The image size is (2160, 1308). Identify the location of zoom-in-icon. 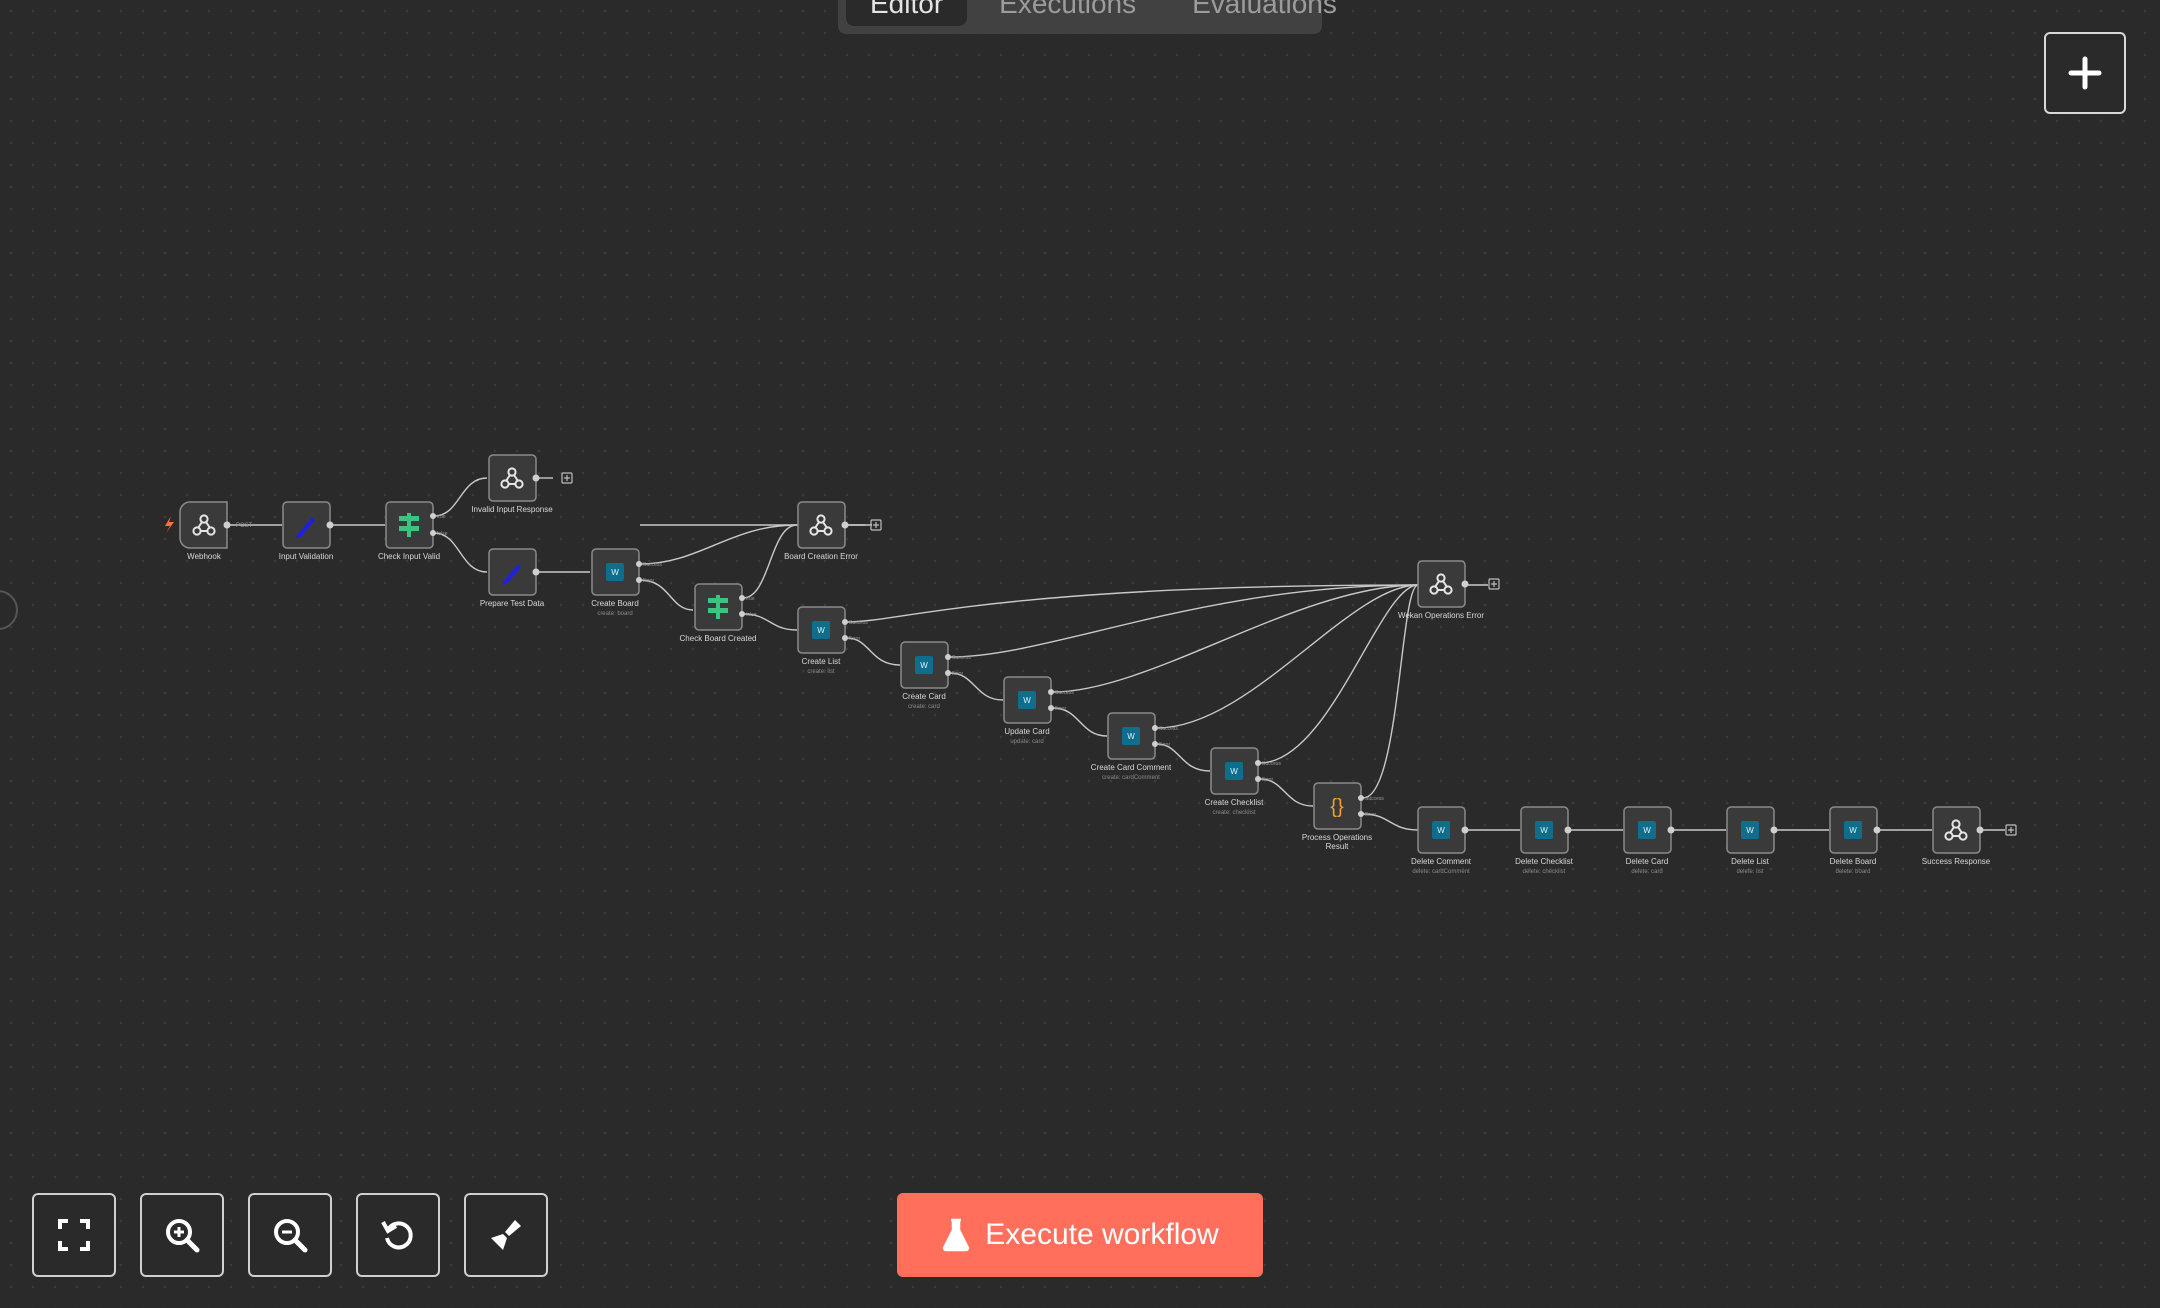
(183, 1236).